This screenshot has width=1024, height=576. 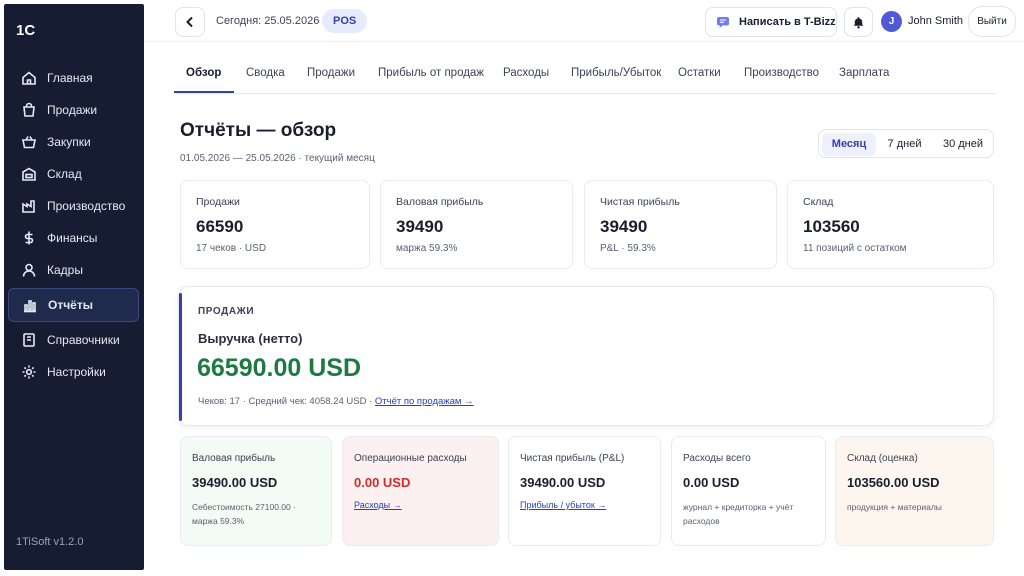 I want to click on sidebar-item-label: Главная, so click(x=70, y=78).